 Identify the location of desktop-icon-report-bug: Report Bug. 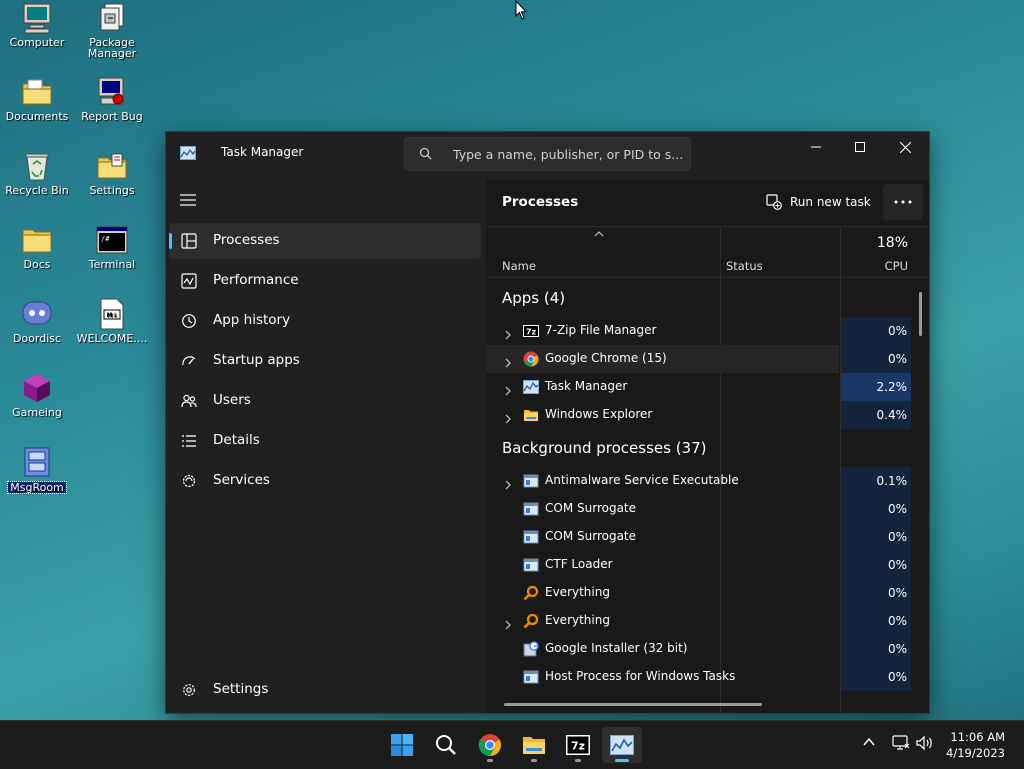
(112, 99).